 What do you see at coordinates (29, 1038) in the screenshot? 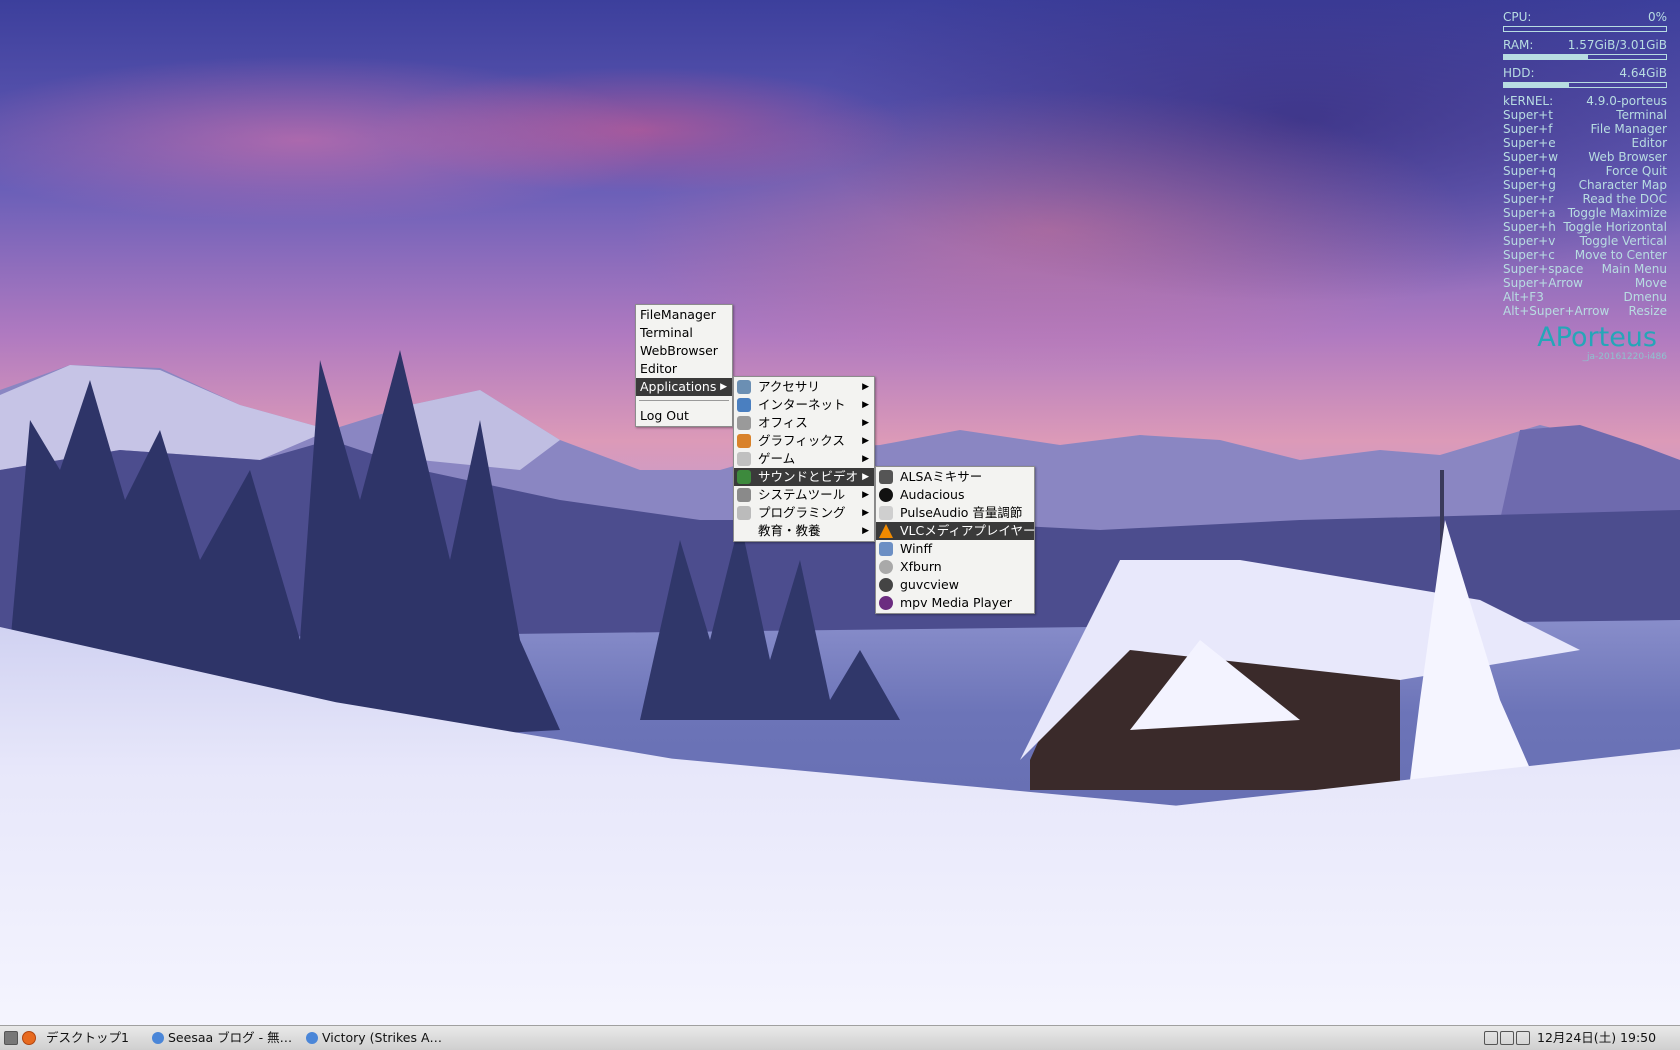
I see `firefox-icon` at bounding box center [29, 1038].